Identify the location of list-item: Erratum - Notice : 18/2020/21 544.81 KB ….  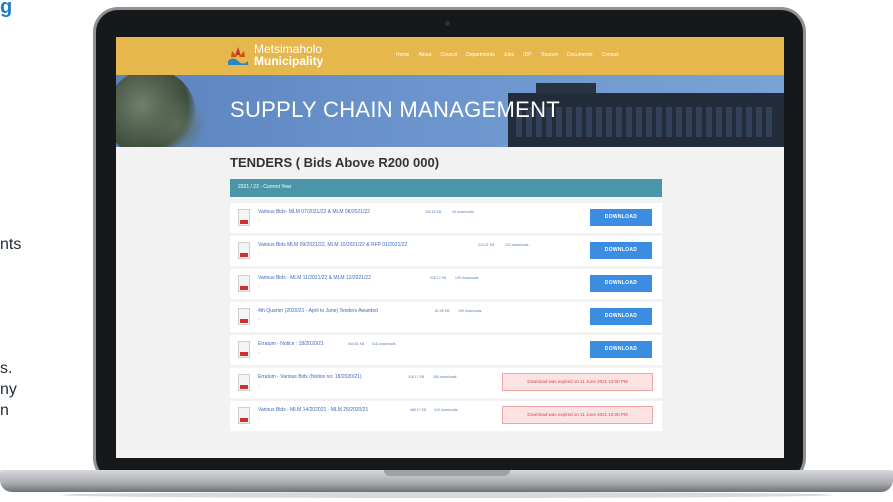
(446, 350).